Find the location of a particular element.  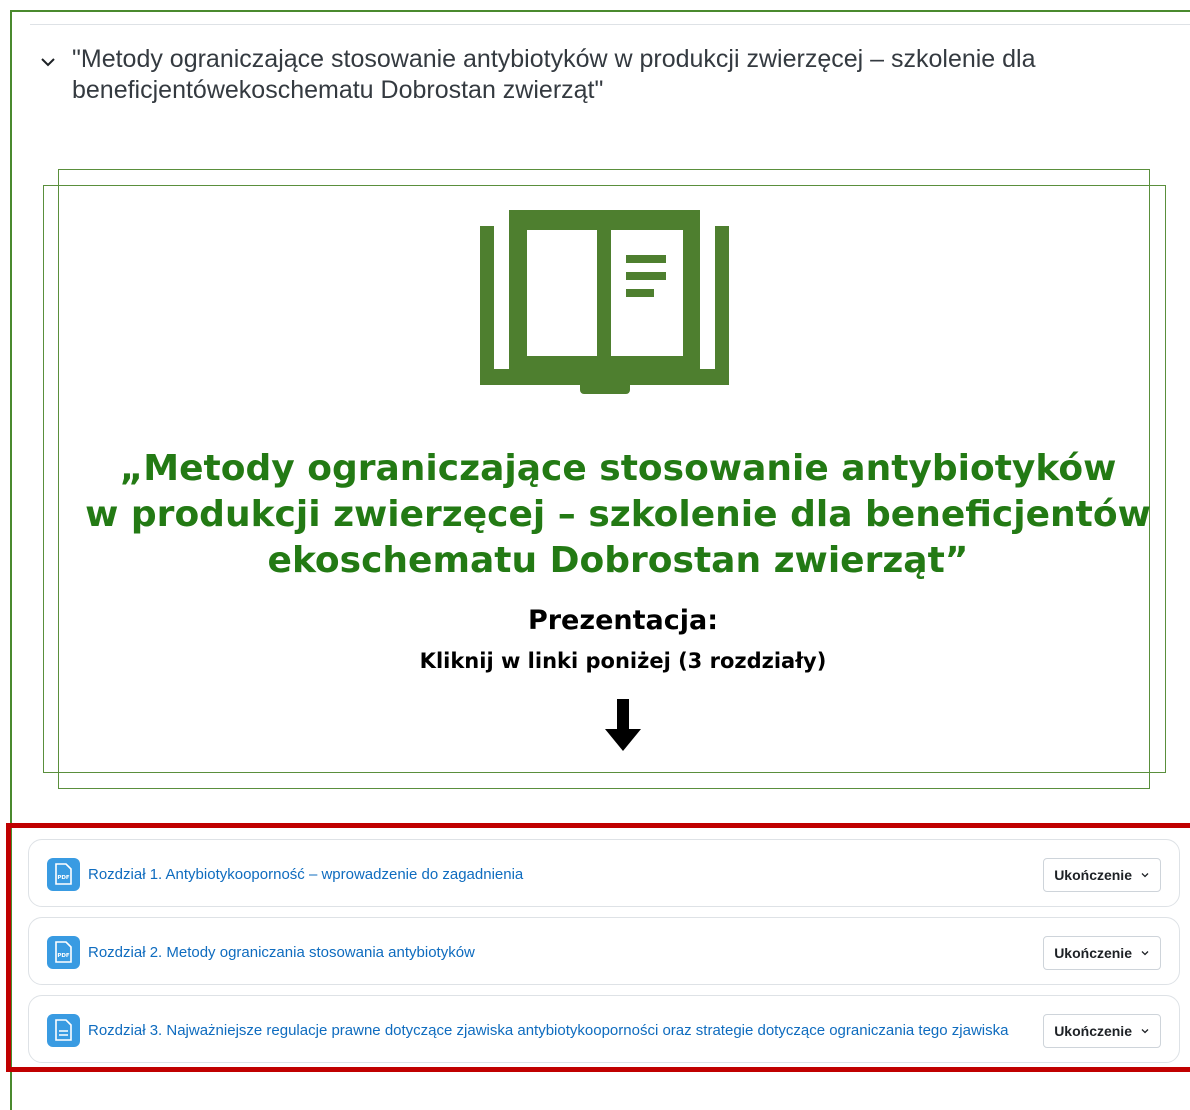

arrow-down-icon is located at coordinates (623, 725).